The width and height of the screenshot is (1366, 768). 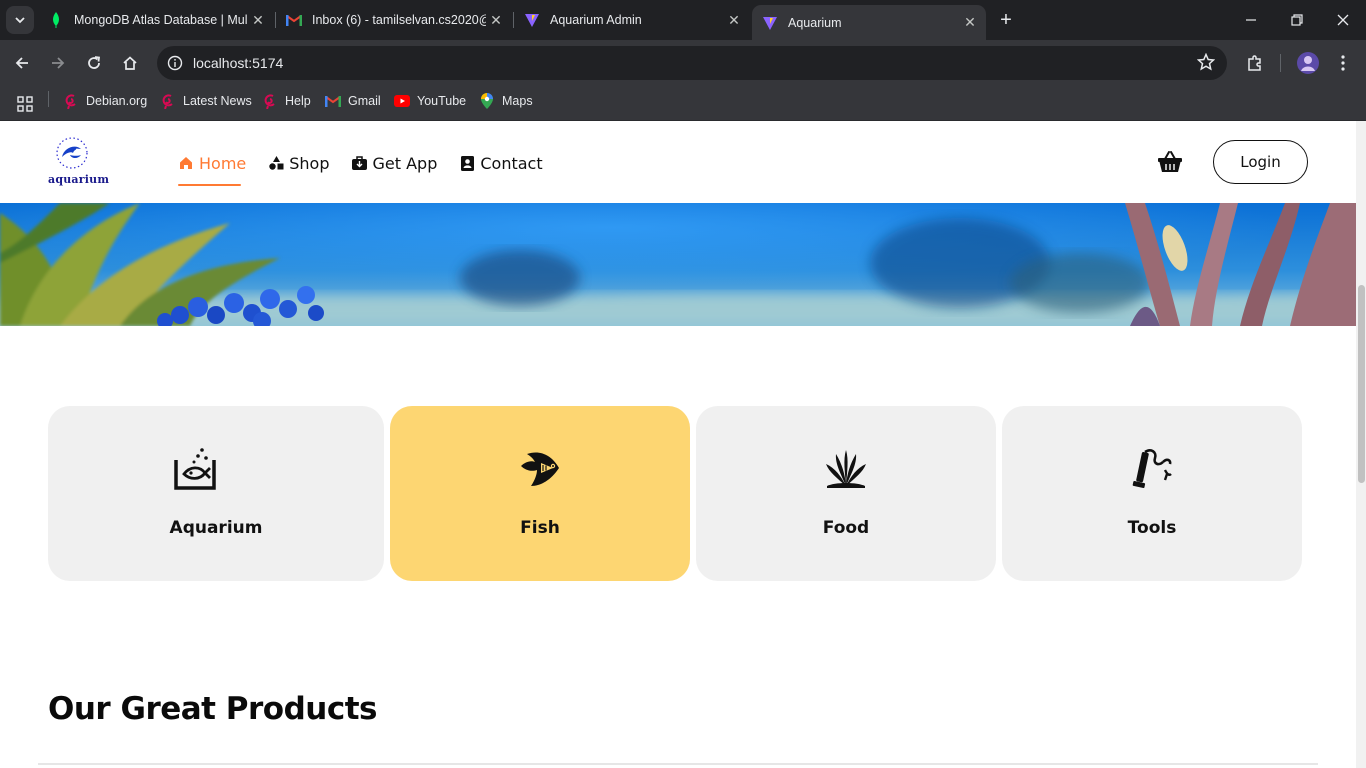 What do you see at coordinates (487, 101) in the screenshot?
I see `maps-pin-icon` at bounding box center [487, 101].